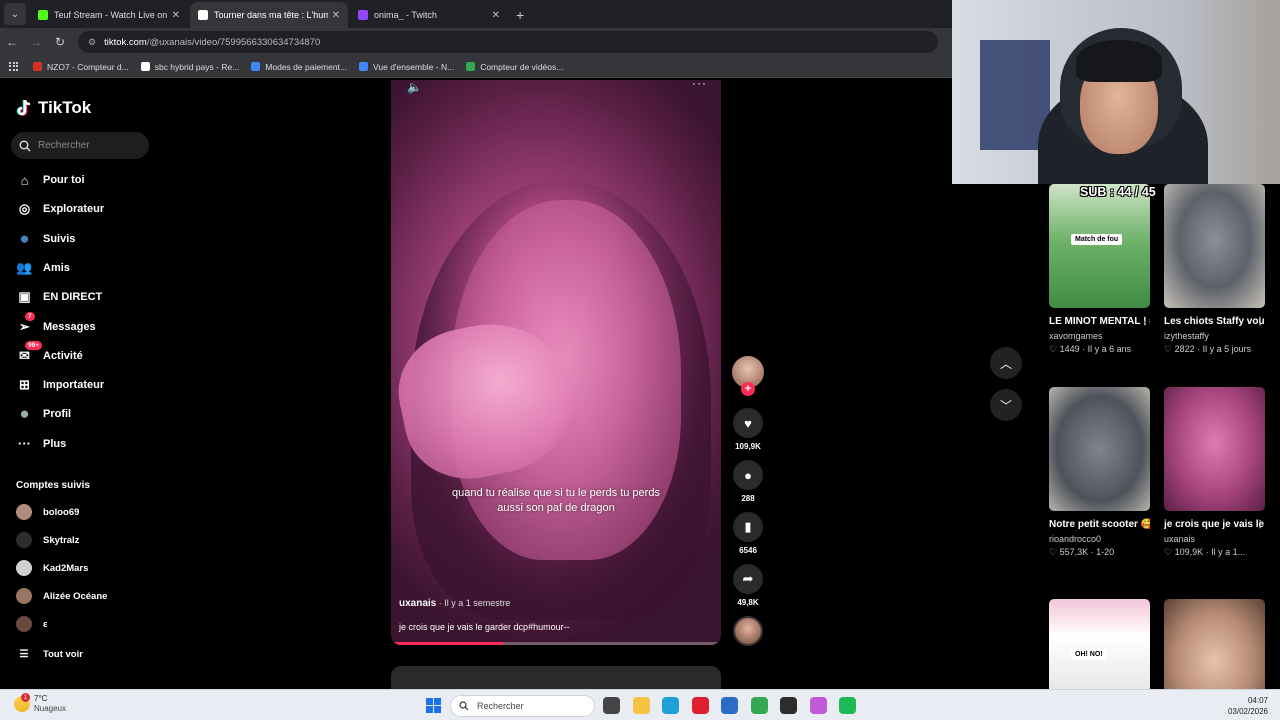  What do you see at coordinates (1099, 246) in the screenshot?
I see `video-thumbnail: Match de fou` at bounding box center [1099, 246].